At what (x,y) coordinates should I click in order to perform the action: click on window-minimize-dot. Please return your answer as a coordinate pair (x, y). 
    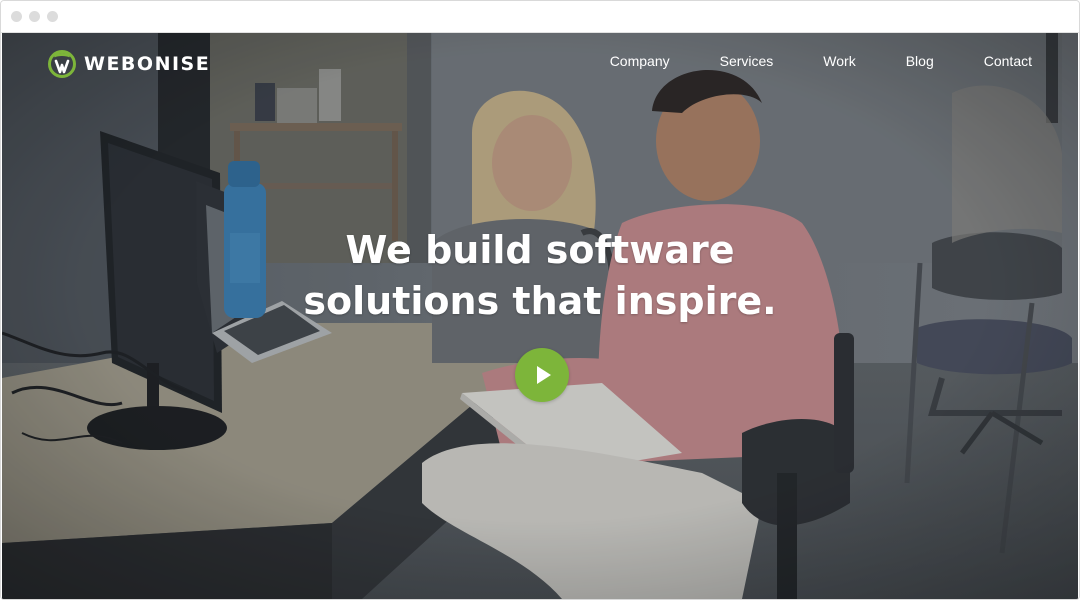
    Looking at the image, I should click on (34, 16).